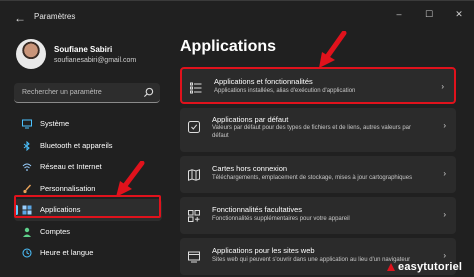  Describe the element at coordinates (130, 179) in the screenshot. I see `annotation-arrow-sidebar` at that location.